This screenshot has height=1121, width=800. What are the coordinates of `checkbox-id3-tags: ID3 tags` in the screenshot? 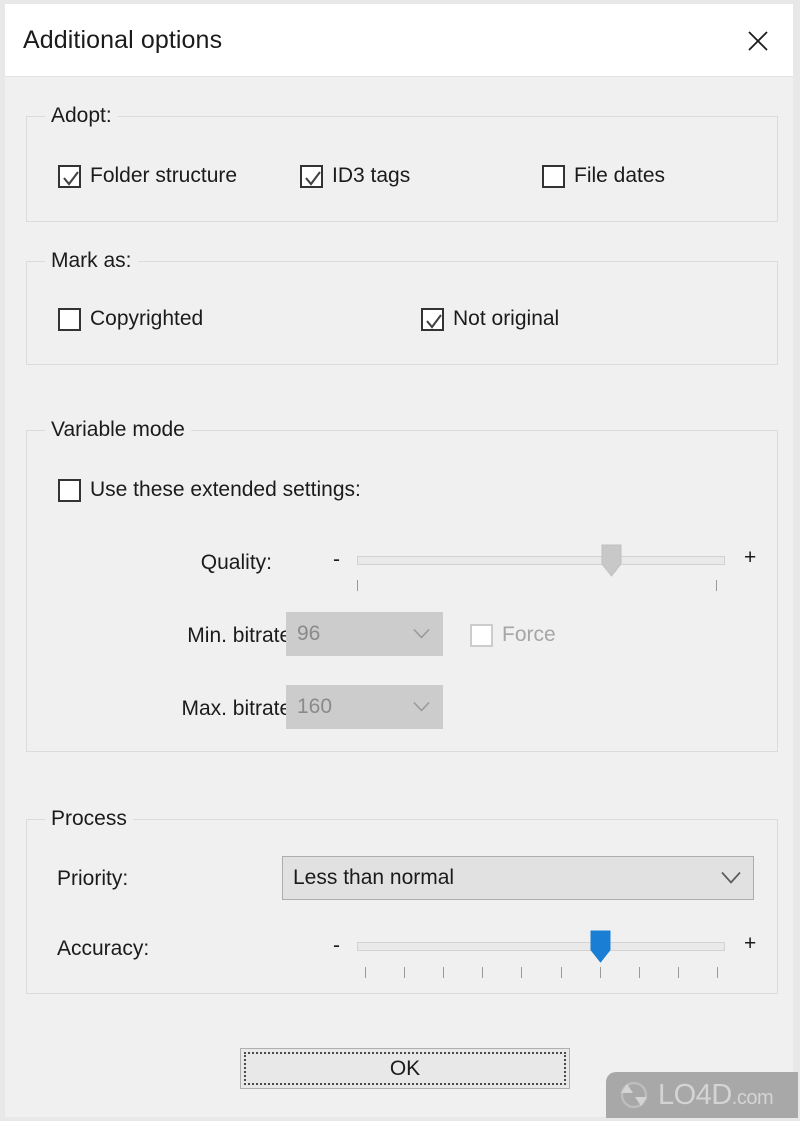 It's located at (355, 176).